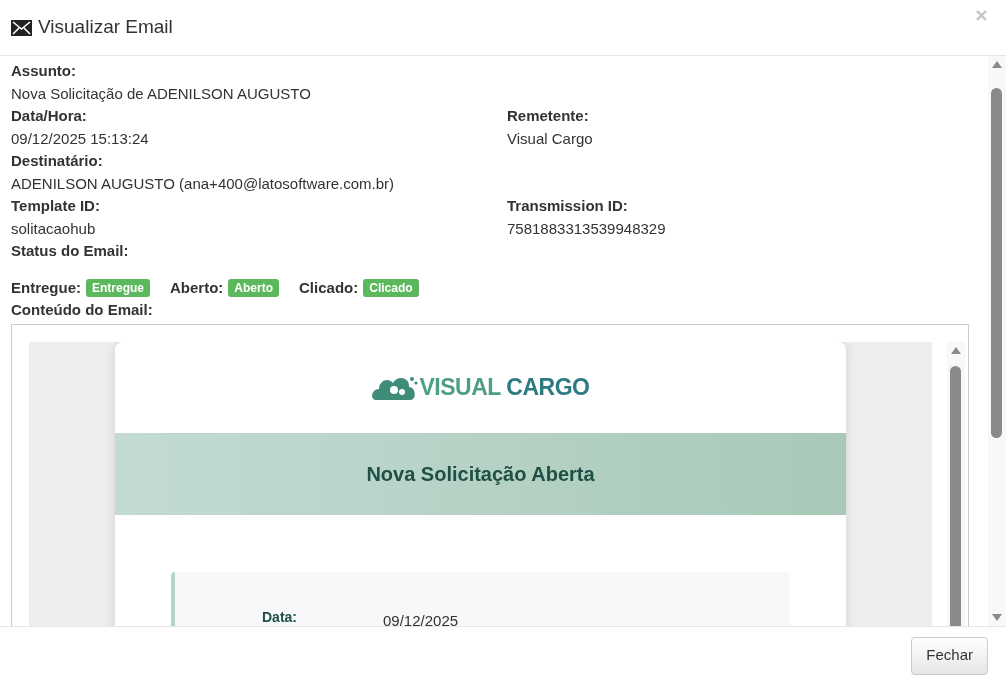  Describe the element at coordinates (56, 206) in the screenshot. I see `field-label: Template ID:` at that location.